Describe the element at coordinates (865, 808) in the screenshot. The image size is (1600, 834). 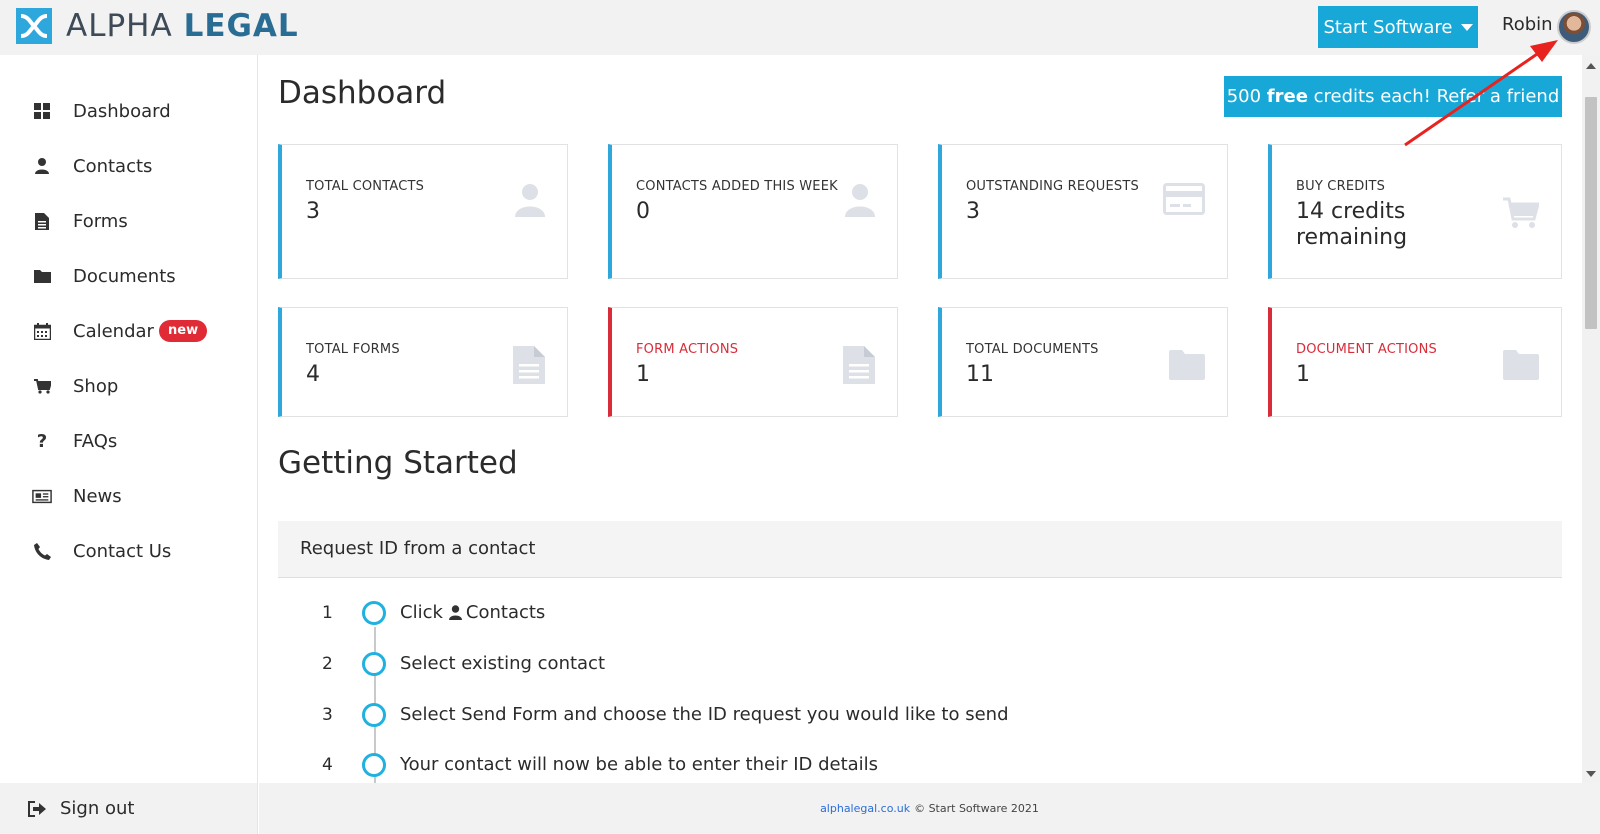
I see `footer-link: alphalegal.co.uk` at that location.